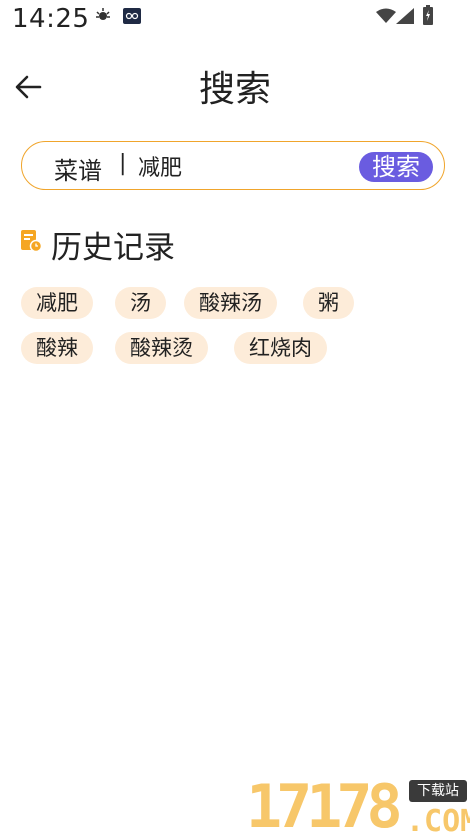 The image size is (470, 836). What do you see at coordinates (405, 16) in the screenshot?
I see `signal-icon` at bounding box center [405, 16].